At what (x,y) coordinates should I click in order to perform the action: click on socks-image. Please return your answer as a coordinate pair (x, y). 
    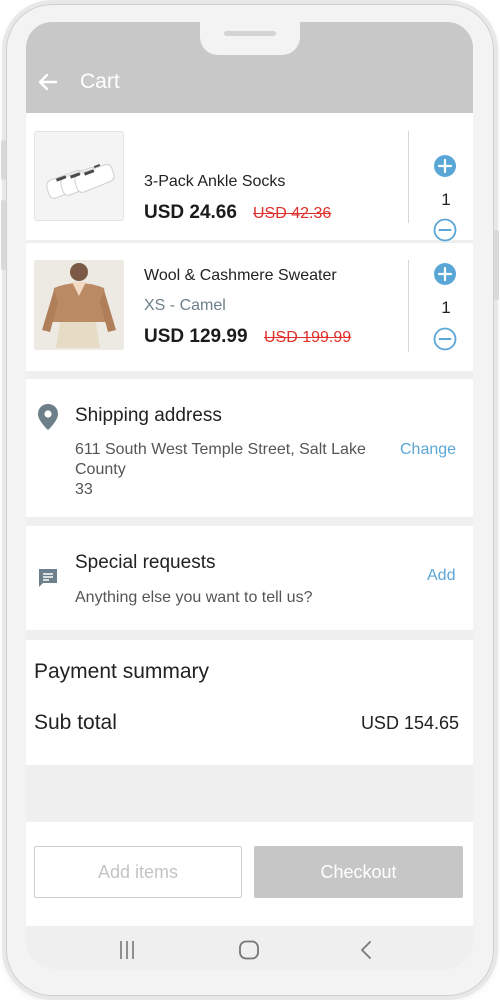
    Looking at the image, I should click on (80, 181).